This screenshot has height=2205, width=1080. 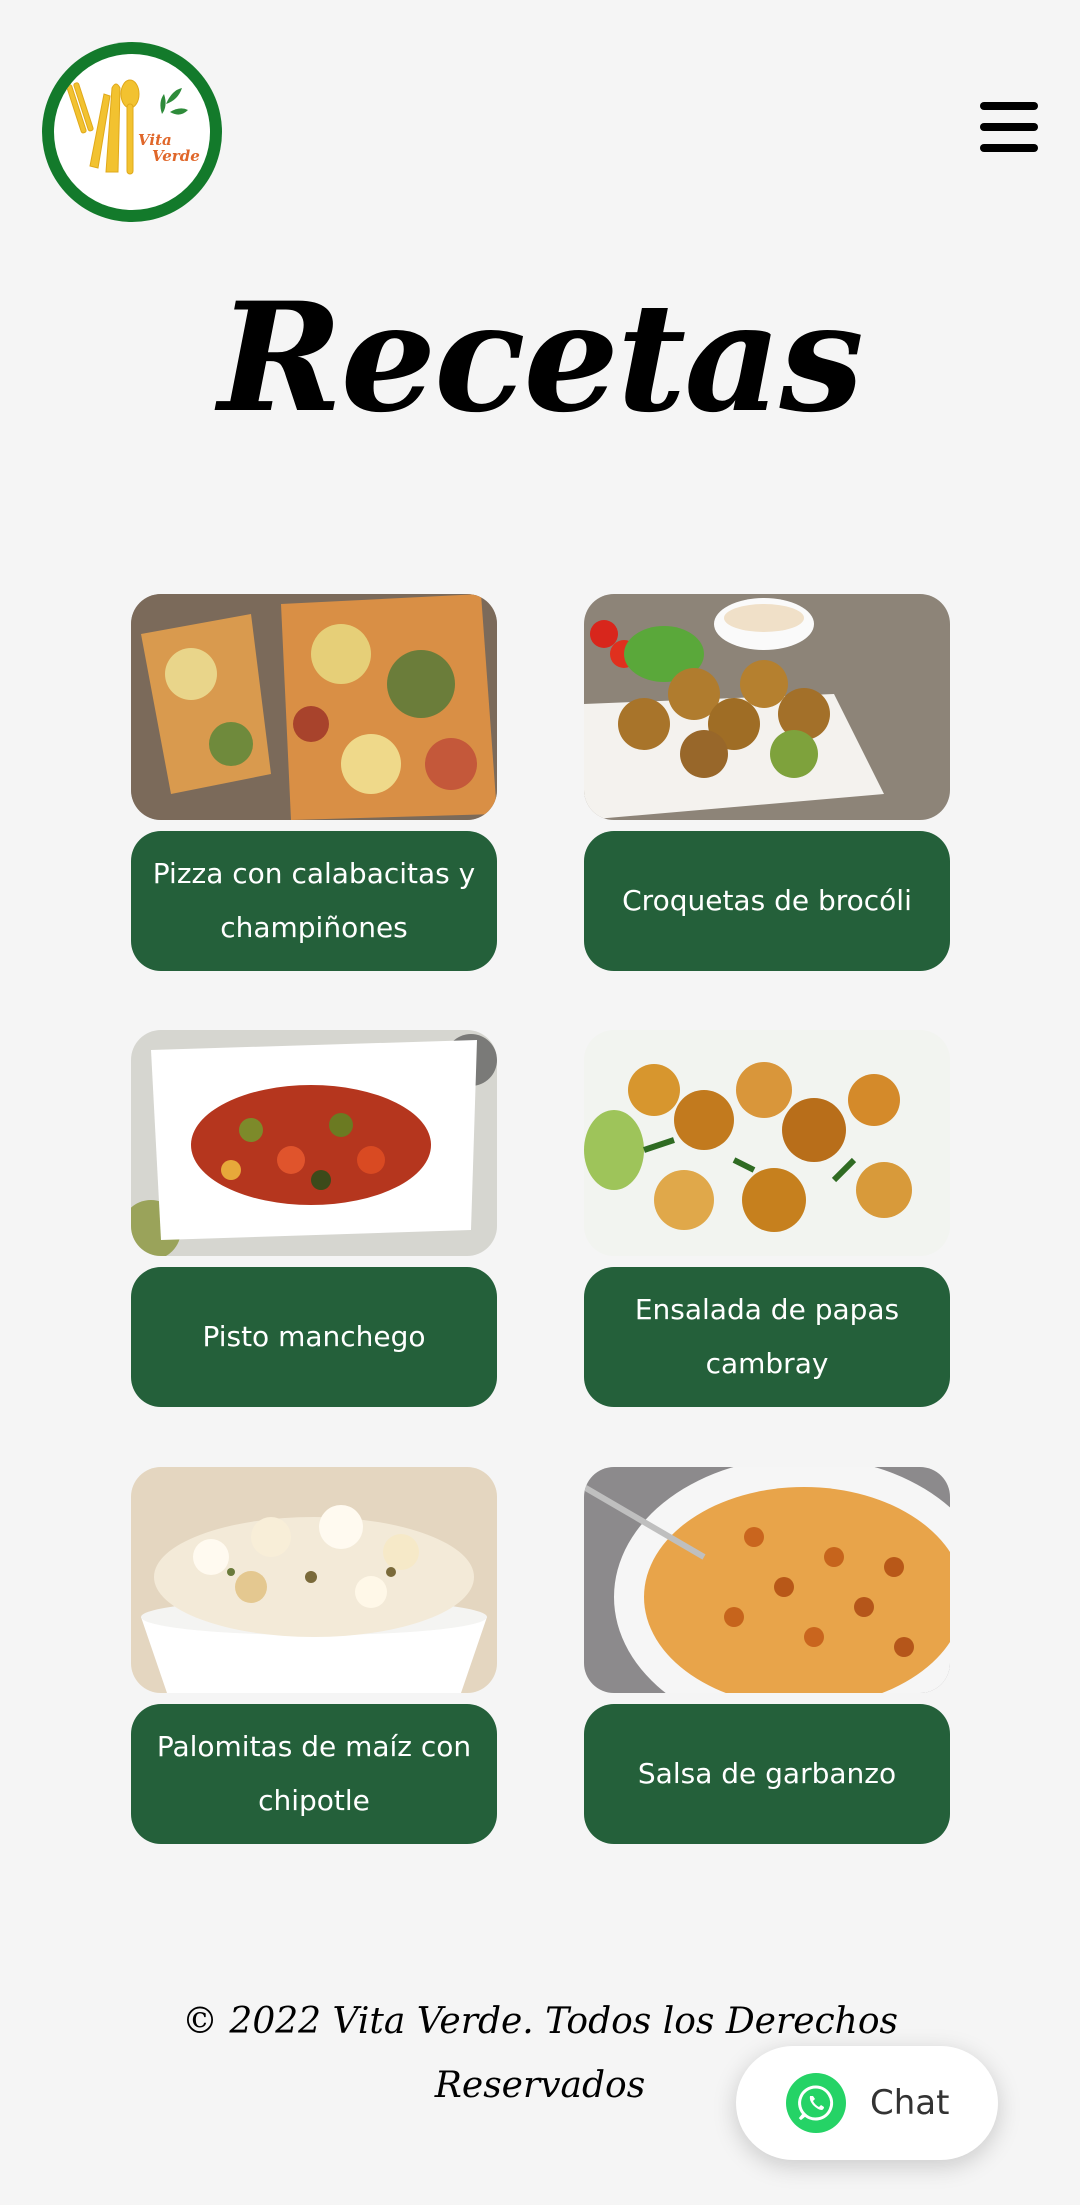 I want to click on recipe-card: Ensalada de papas cambray, so click(x=767, y=1218).